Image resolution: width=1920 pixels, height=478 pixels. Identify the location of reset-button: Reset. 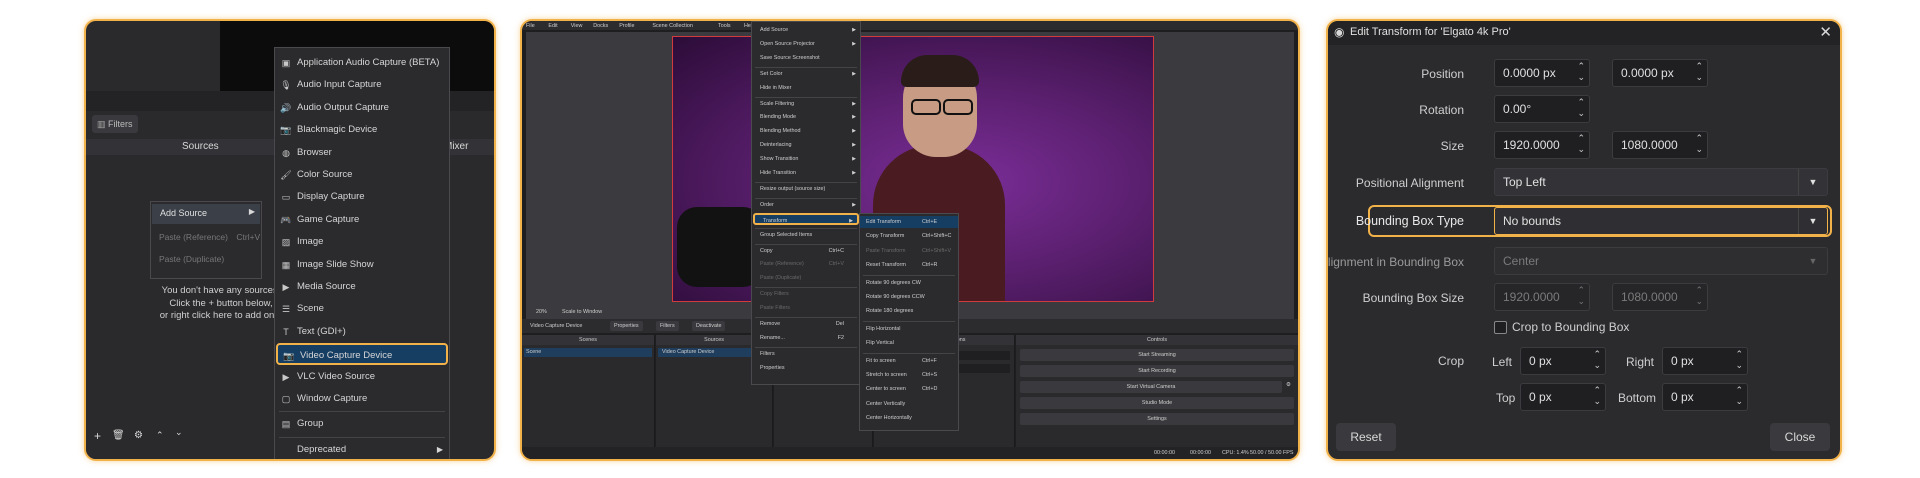
(1366, 437).